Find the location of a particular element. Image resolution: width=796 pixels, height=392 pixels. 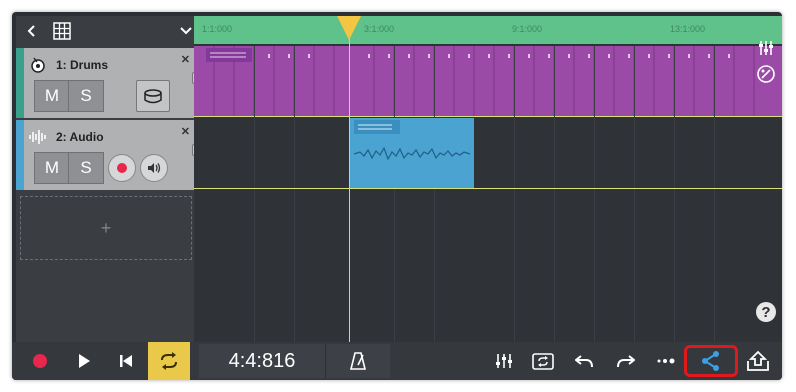

timeline-ruler: 1:1:000 3:1:000 9:1:000 13:1:000 is located at coordinates (488, 30).